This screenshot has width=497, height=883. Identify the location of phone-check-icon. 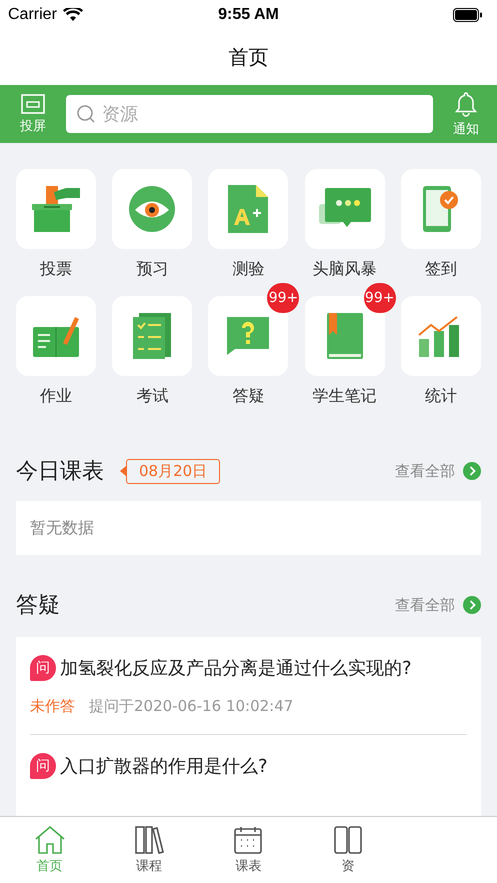
(440, 209).